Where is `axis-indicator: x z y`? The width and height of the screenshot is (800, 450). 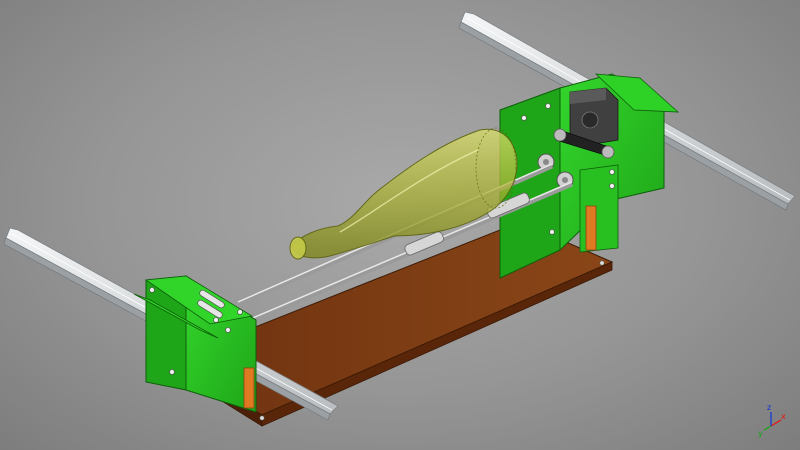
axis-indicator: x z y is located at coordinates (772, 420).